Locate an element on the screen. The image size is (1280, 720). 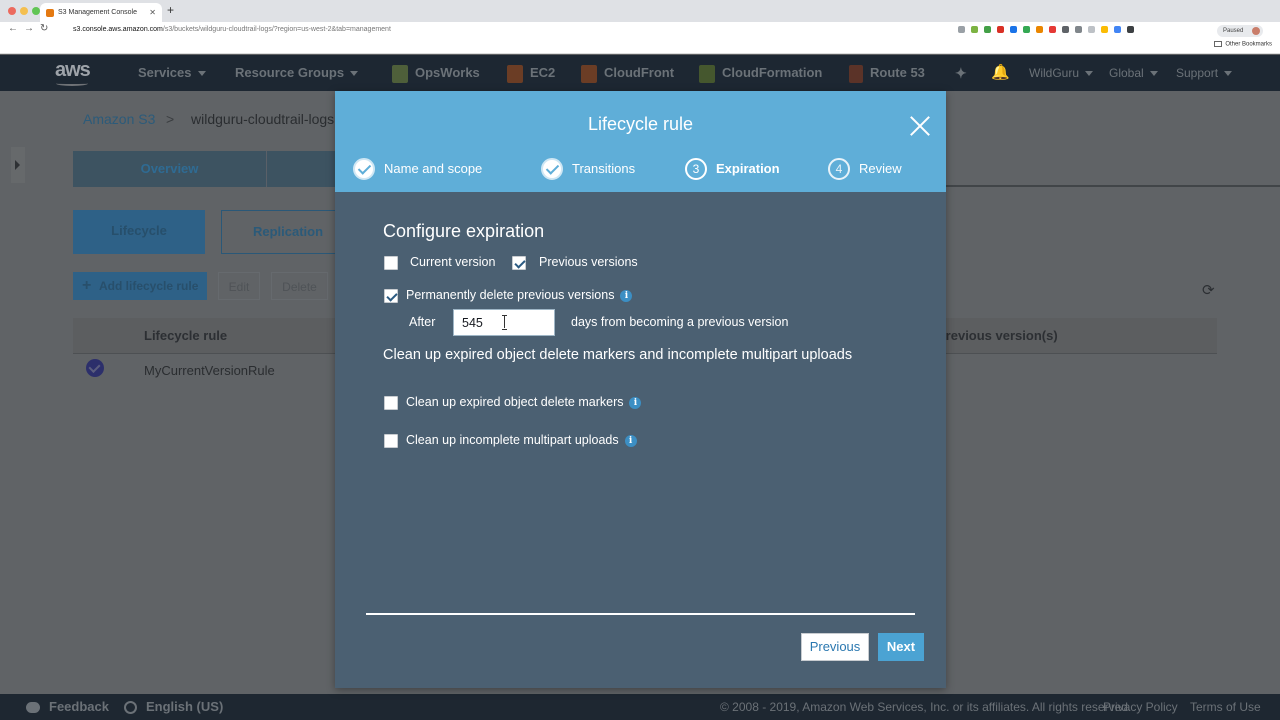
step-complete-check-icon is located at coordinates (552, 169).